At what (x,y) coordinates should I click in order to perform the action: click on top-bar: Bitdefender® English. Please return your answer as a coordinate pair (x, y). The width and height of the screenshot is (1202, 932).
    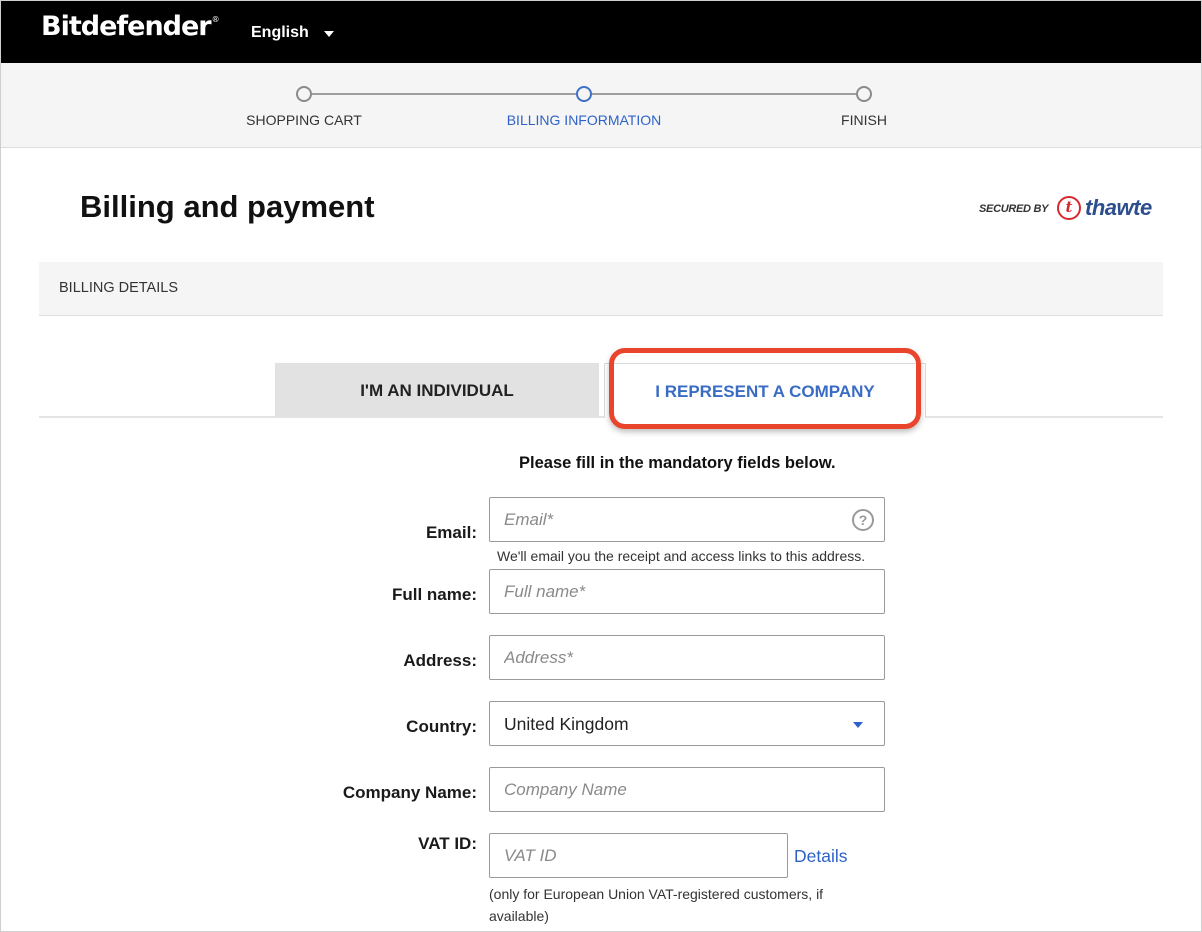
    Looking at the image, I should click on (601, 32).